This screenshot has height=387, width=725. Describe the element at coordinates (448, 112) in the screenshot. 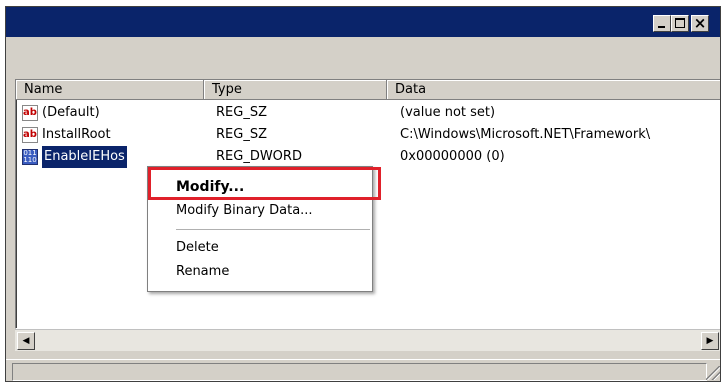

I see `value-data: (value not set)` at that location.